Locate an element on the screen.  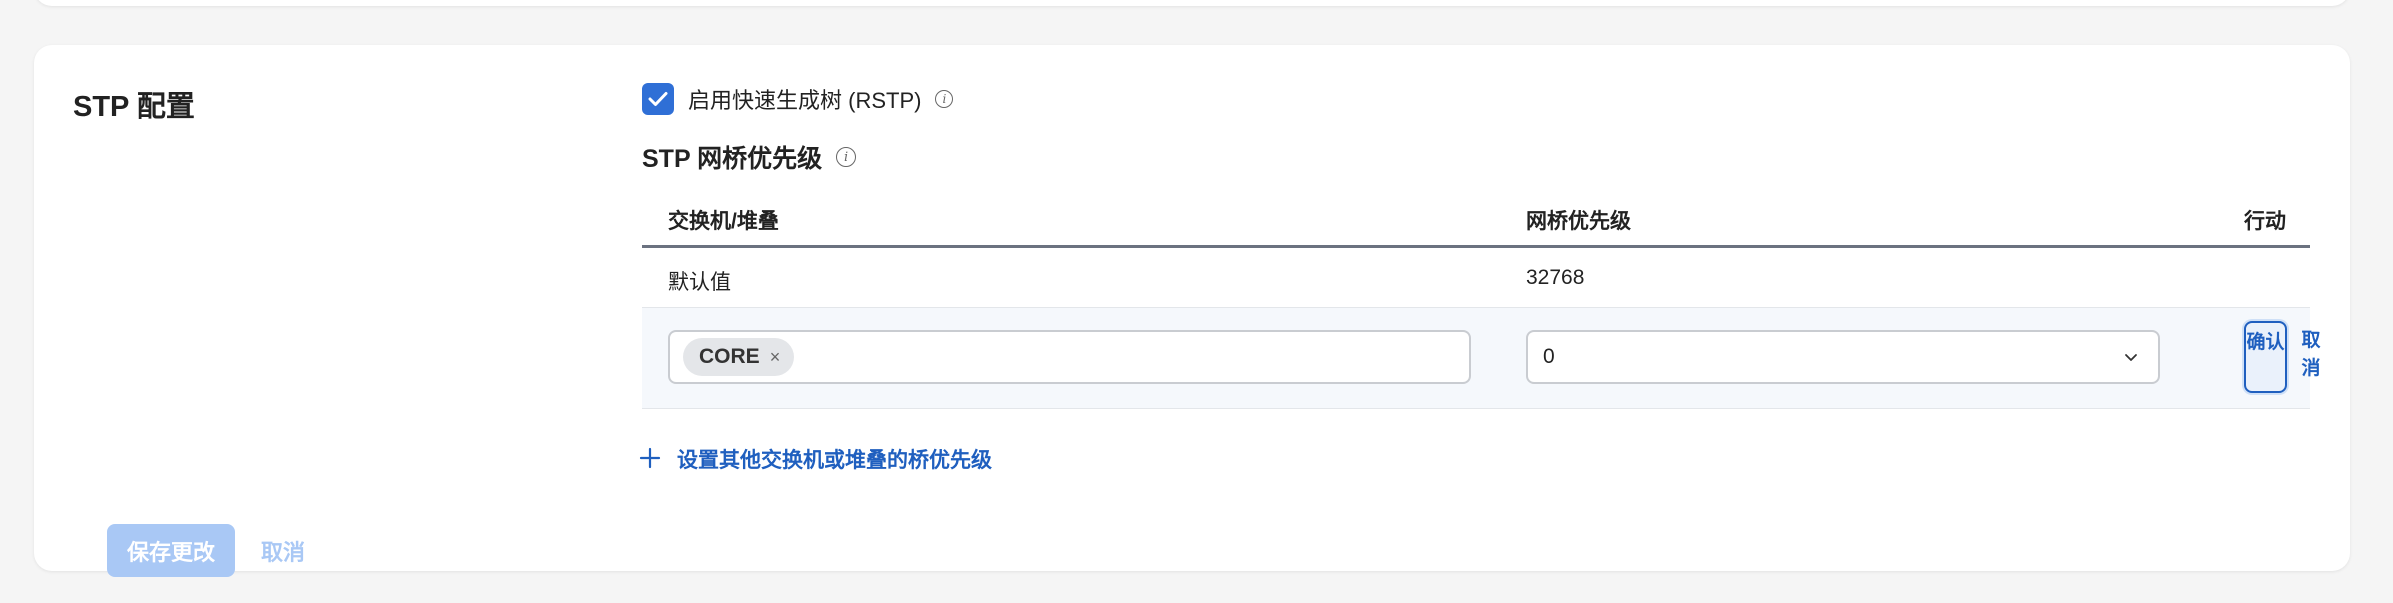
save-changes-button: 保存更改 is located at coordinates (171, 550).